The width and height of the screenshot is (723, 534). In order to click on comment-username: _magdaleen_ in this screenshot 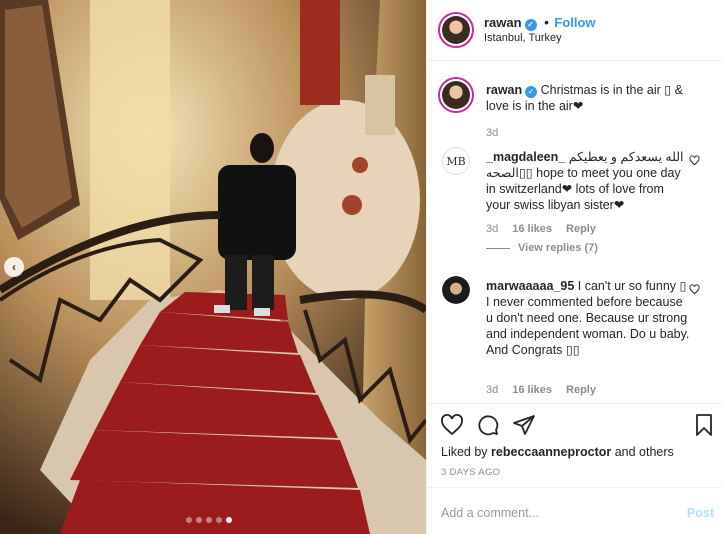, I will do `click(525, 157)`.